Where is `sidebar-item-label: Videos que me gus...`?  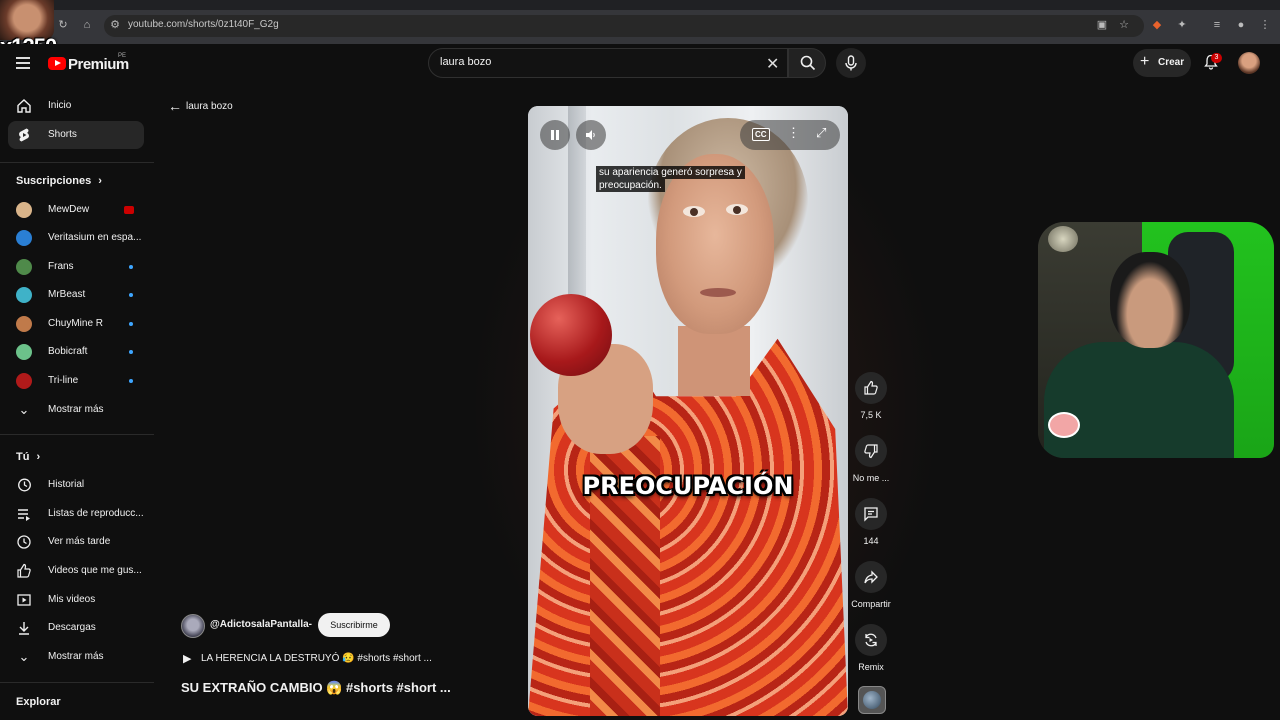
sidebar-item-label: Videos que me gus... is located at coordinates (95, 570).